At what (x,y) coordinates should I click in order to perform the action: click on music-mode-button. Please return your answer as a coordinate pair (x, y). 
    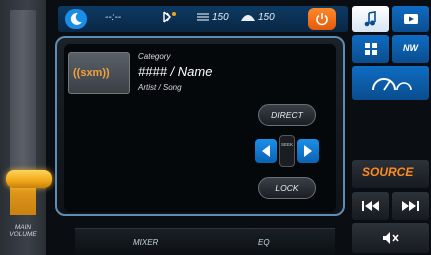
    Looking at the image, I should click on (370, 19).